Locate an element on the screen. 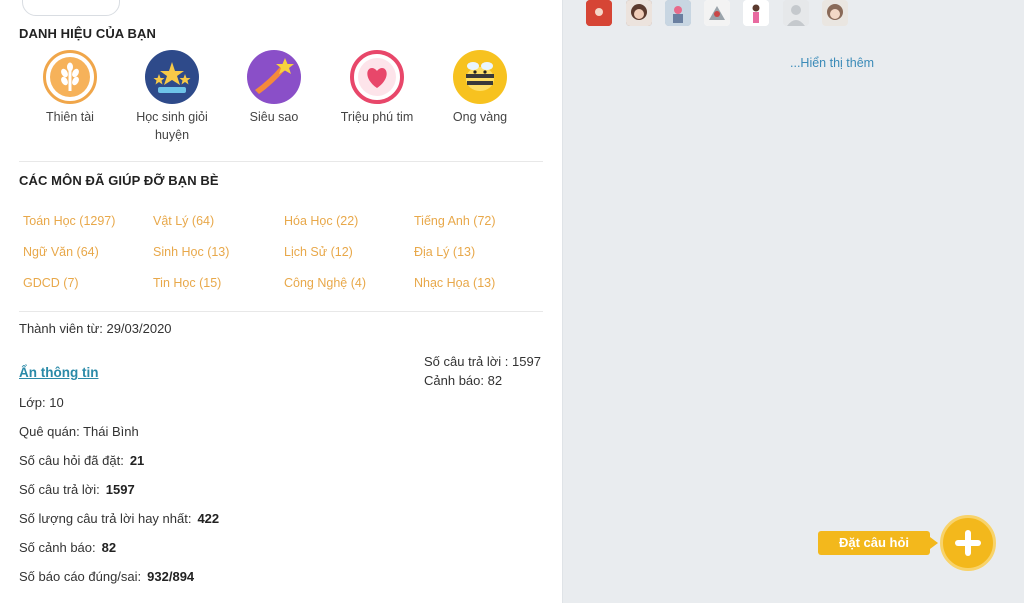  detail-label: Số báo cáo đúng/sai: is located at coordinates (80, 576).